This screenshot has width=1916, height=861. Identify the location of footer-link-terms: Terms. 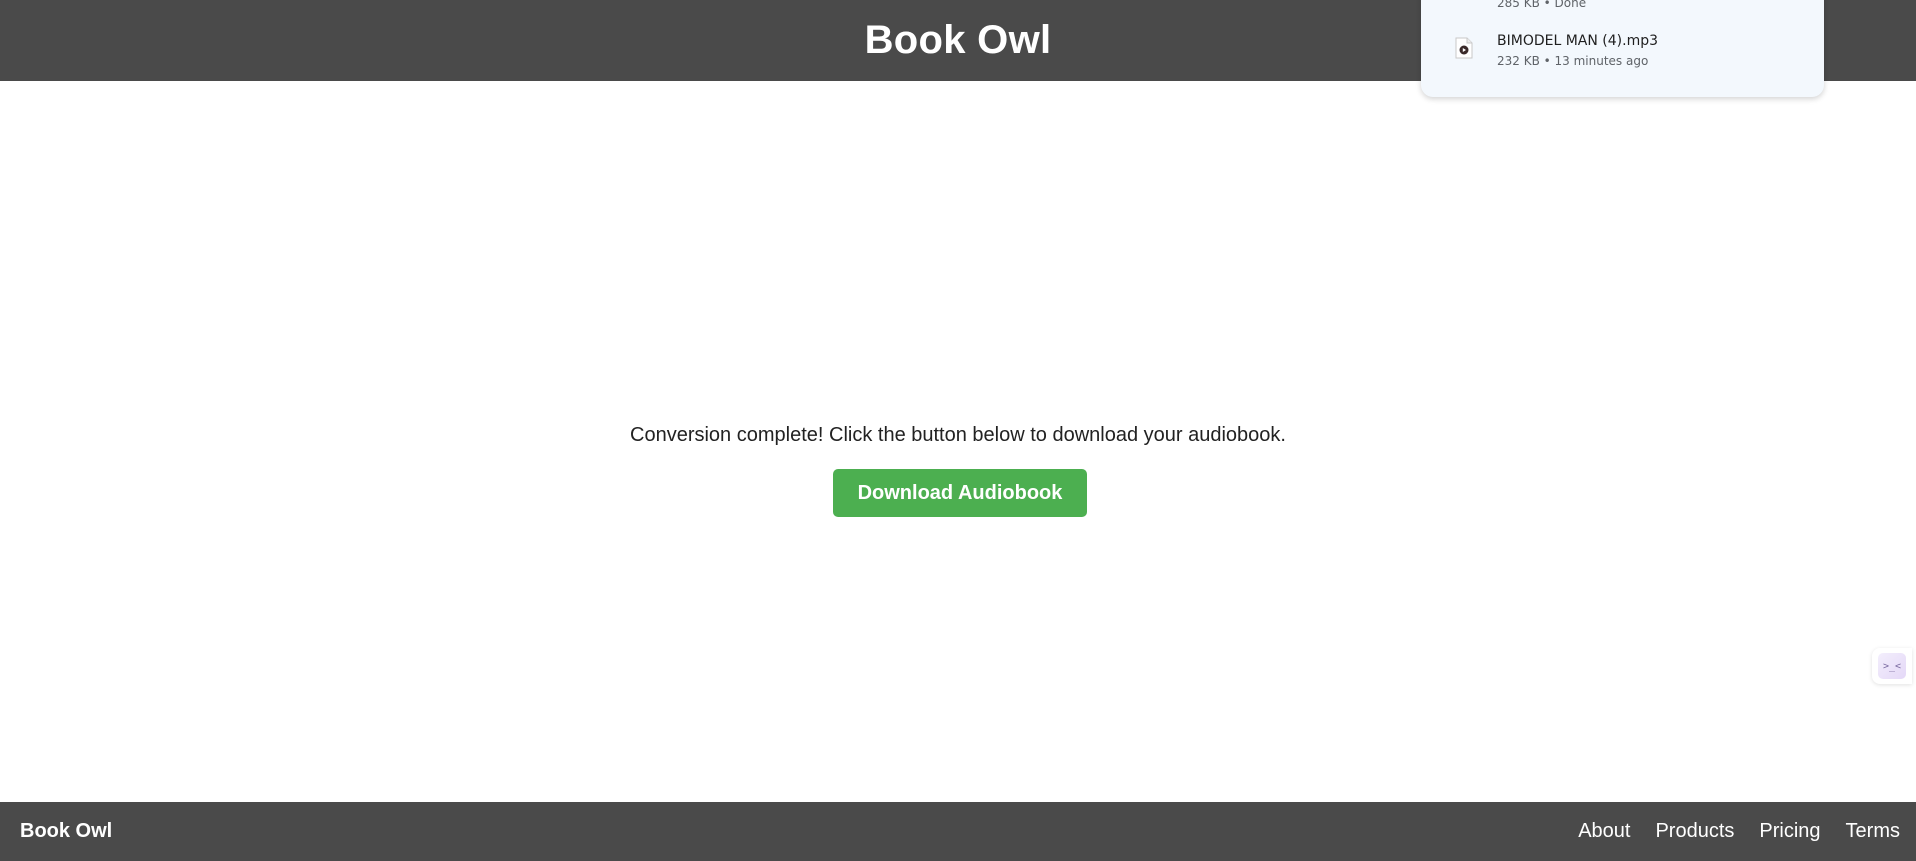
(1873, 831).